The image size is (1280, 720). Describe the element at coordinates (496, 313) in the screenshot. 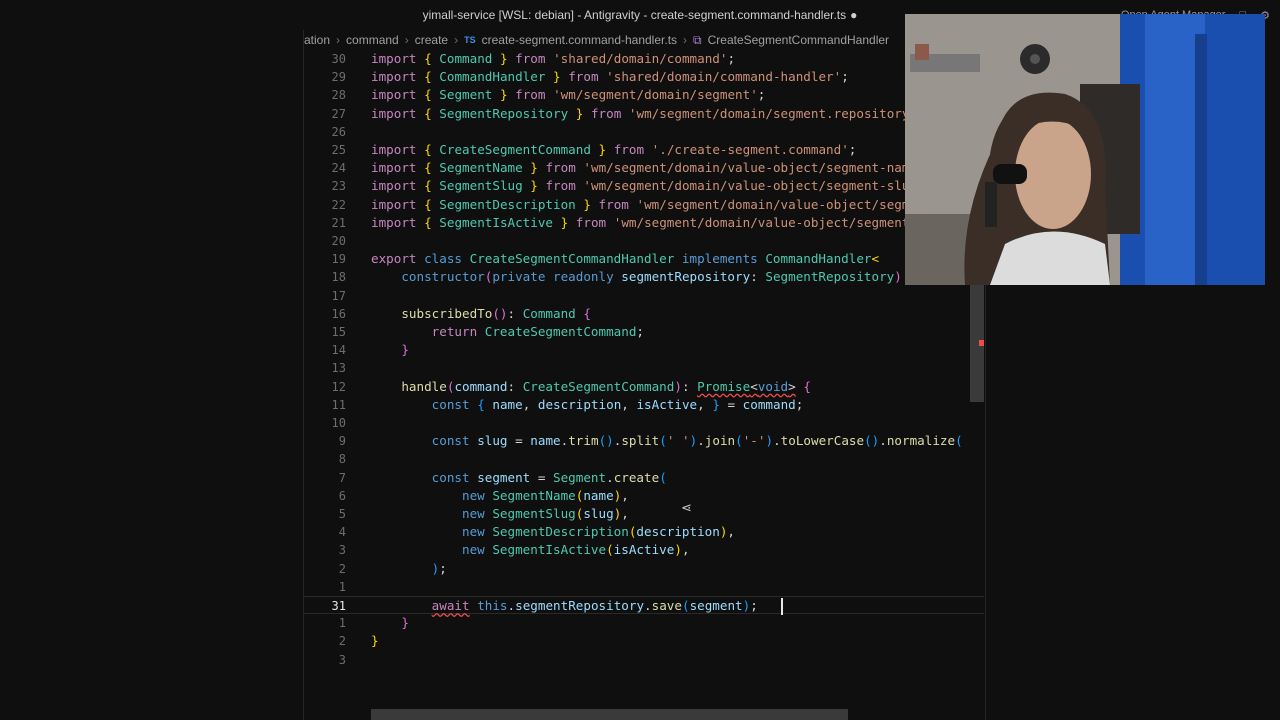

I see `code-text: subscribedTo(): Command {` at that location.